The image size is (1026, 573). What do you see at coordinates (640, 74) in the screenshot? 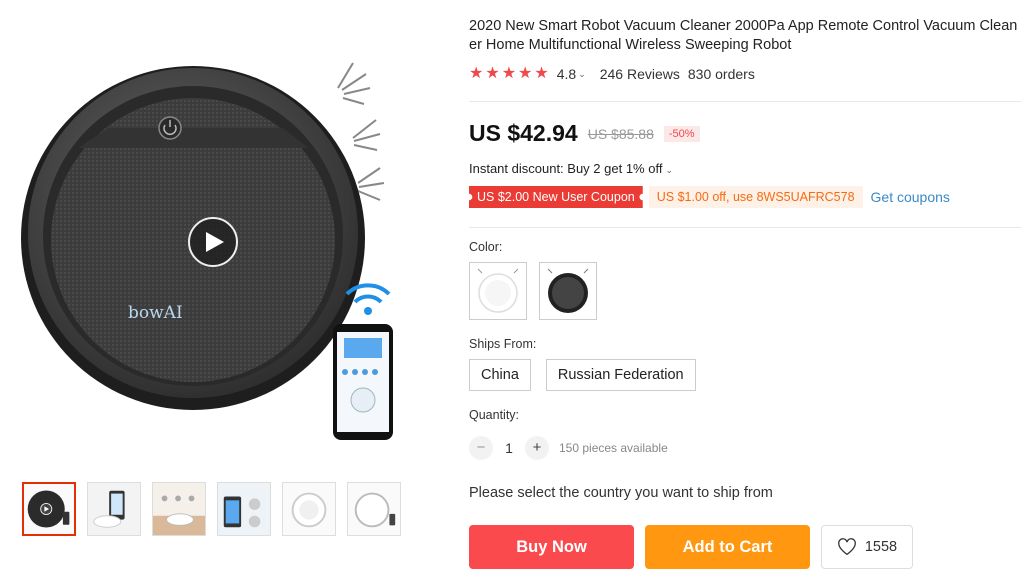
I see `reviews-link: 246 Reviews` at bounding box center [640, 74].